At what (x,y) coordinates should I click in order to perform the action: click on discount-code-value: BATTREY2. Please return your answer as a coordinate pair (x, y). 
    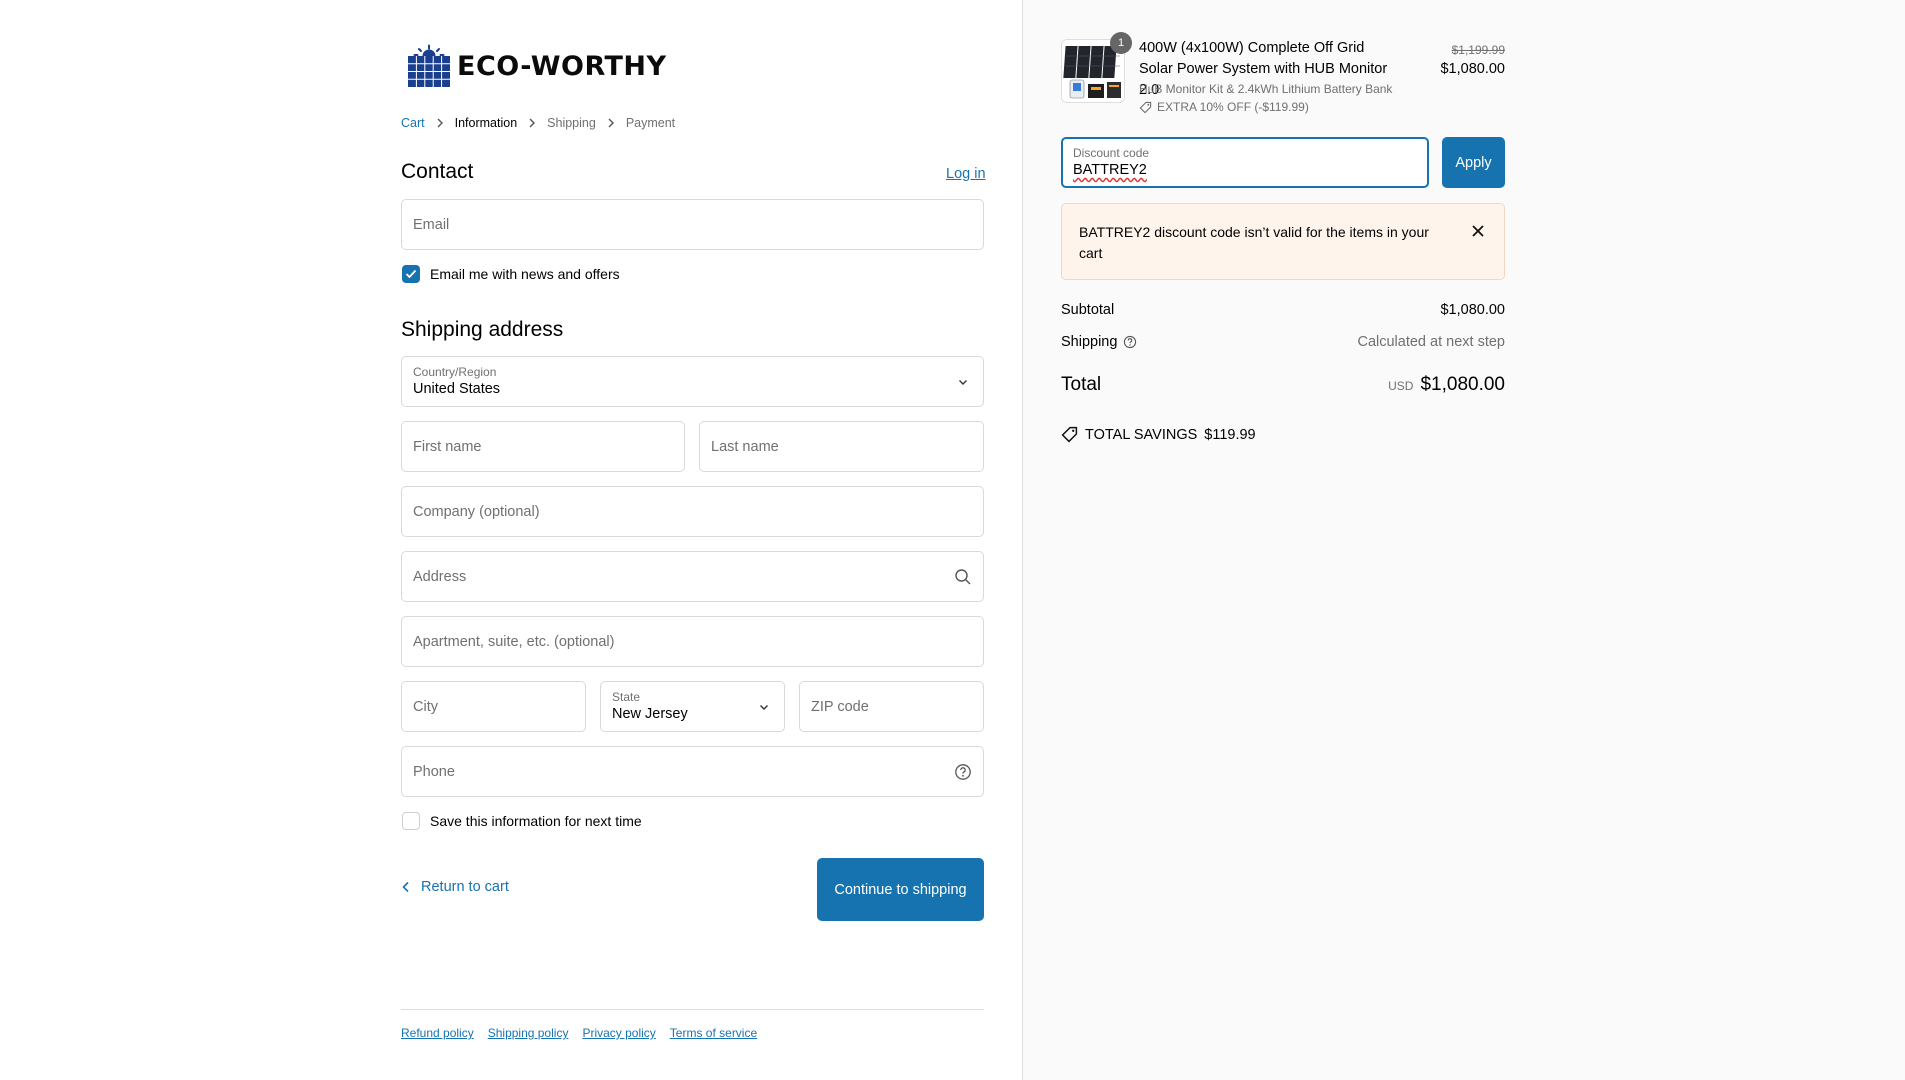
    Looking at the image, I should click on (1110, 170).